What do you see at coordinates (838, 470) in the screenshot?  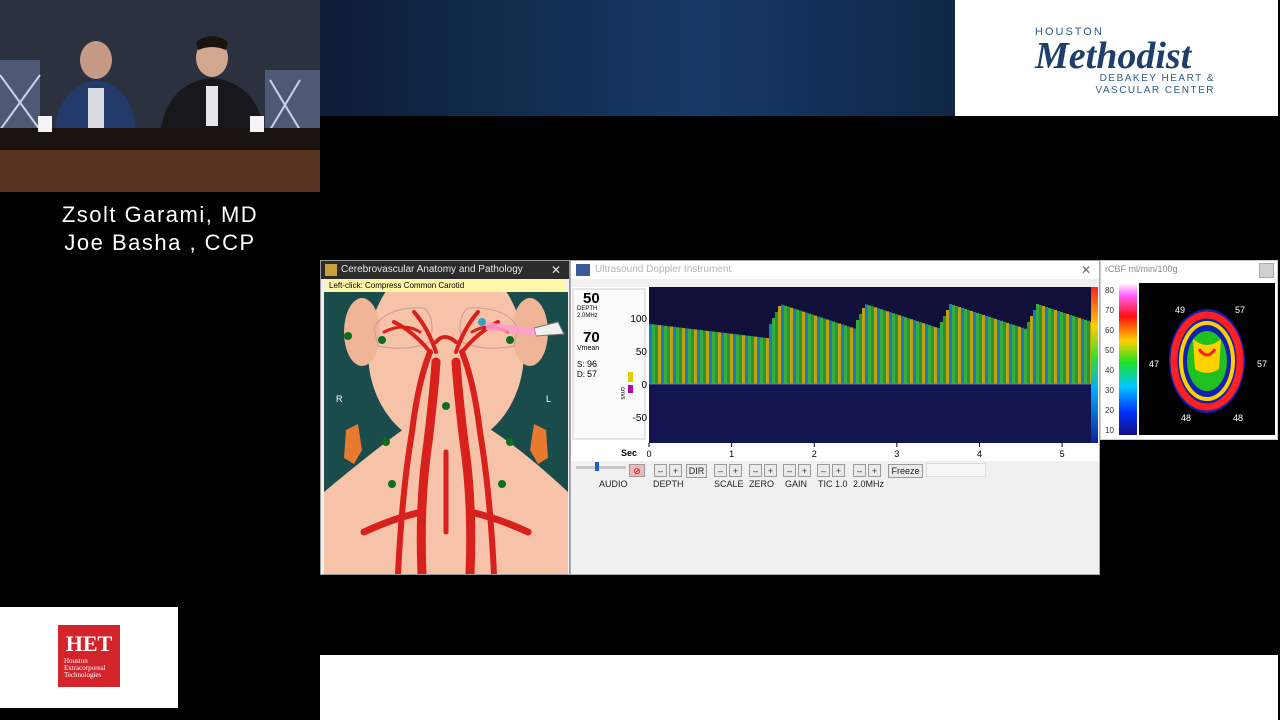 I see `tic-plus-button: +` at bounding box center [838, 470].